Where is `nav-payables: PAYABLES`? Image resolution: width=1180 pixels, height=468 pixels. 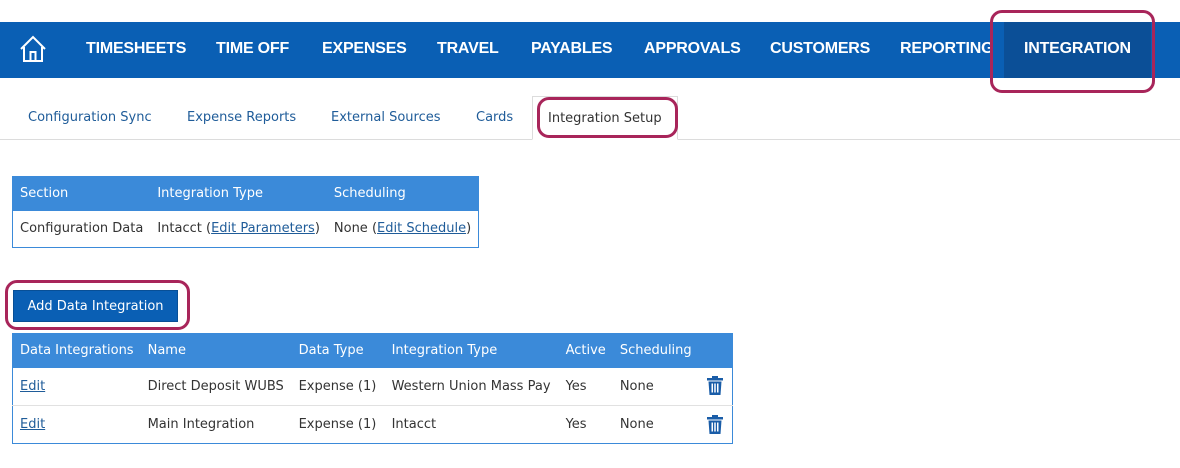 nav-payables: PAYABLES is located at coordinates (572, 50).